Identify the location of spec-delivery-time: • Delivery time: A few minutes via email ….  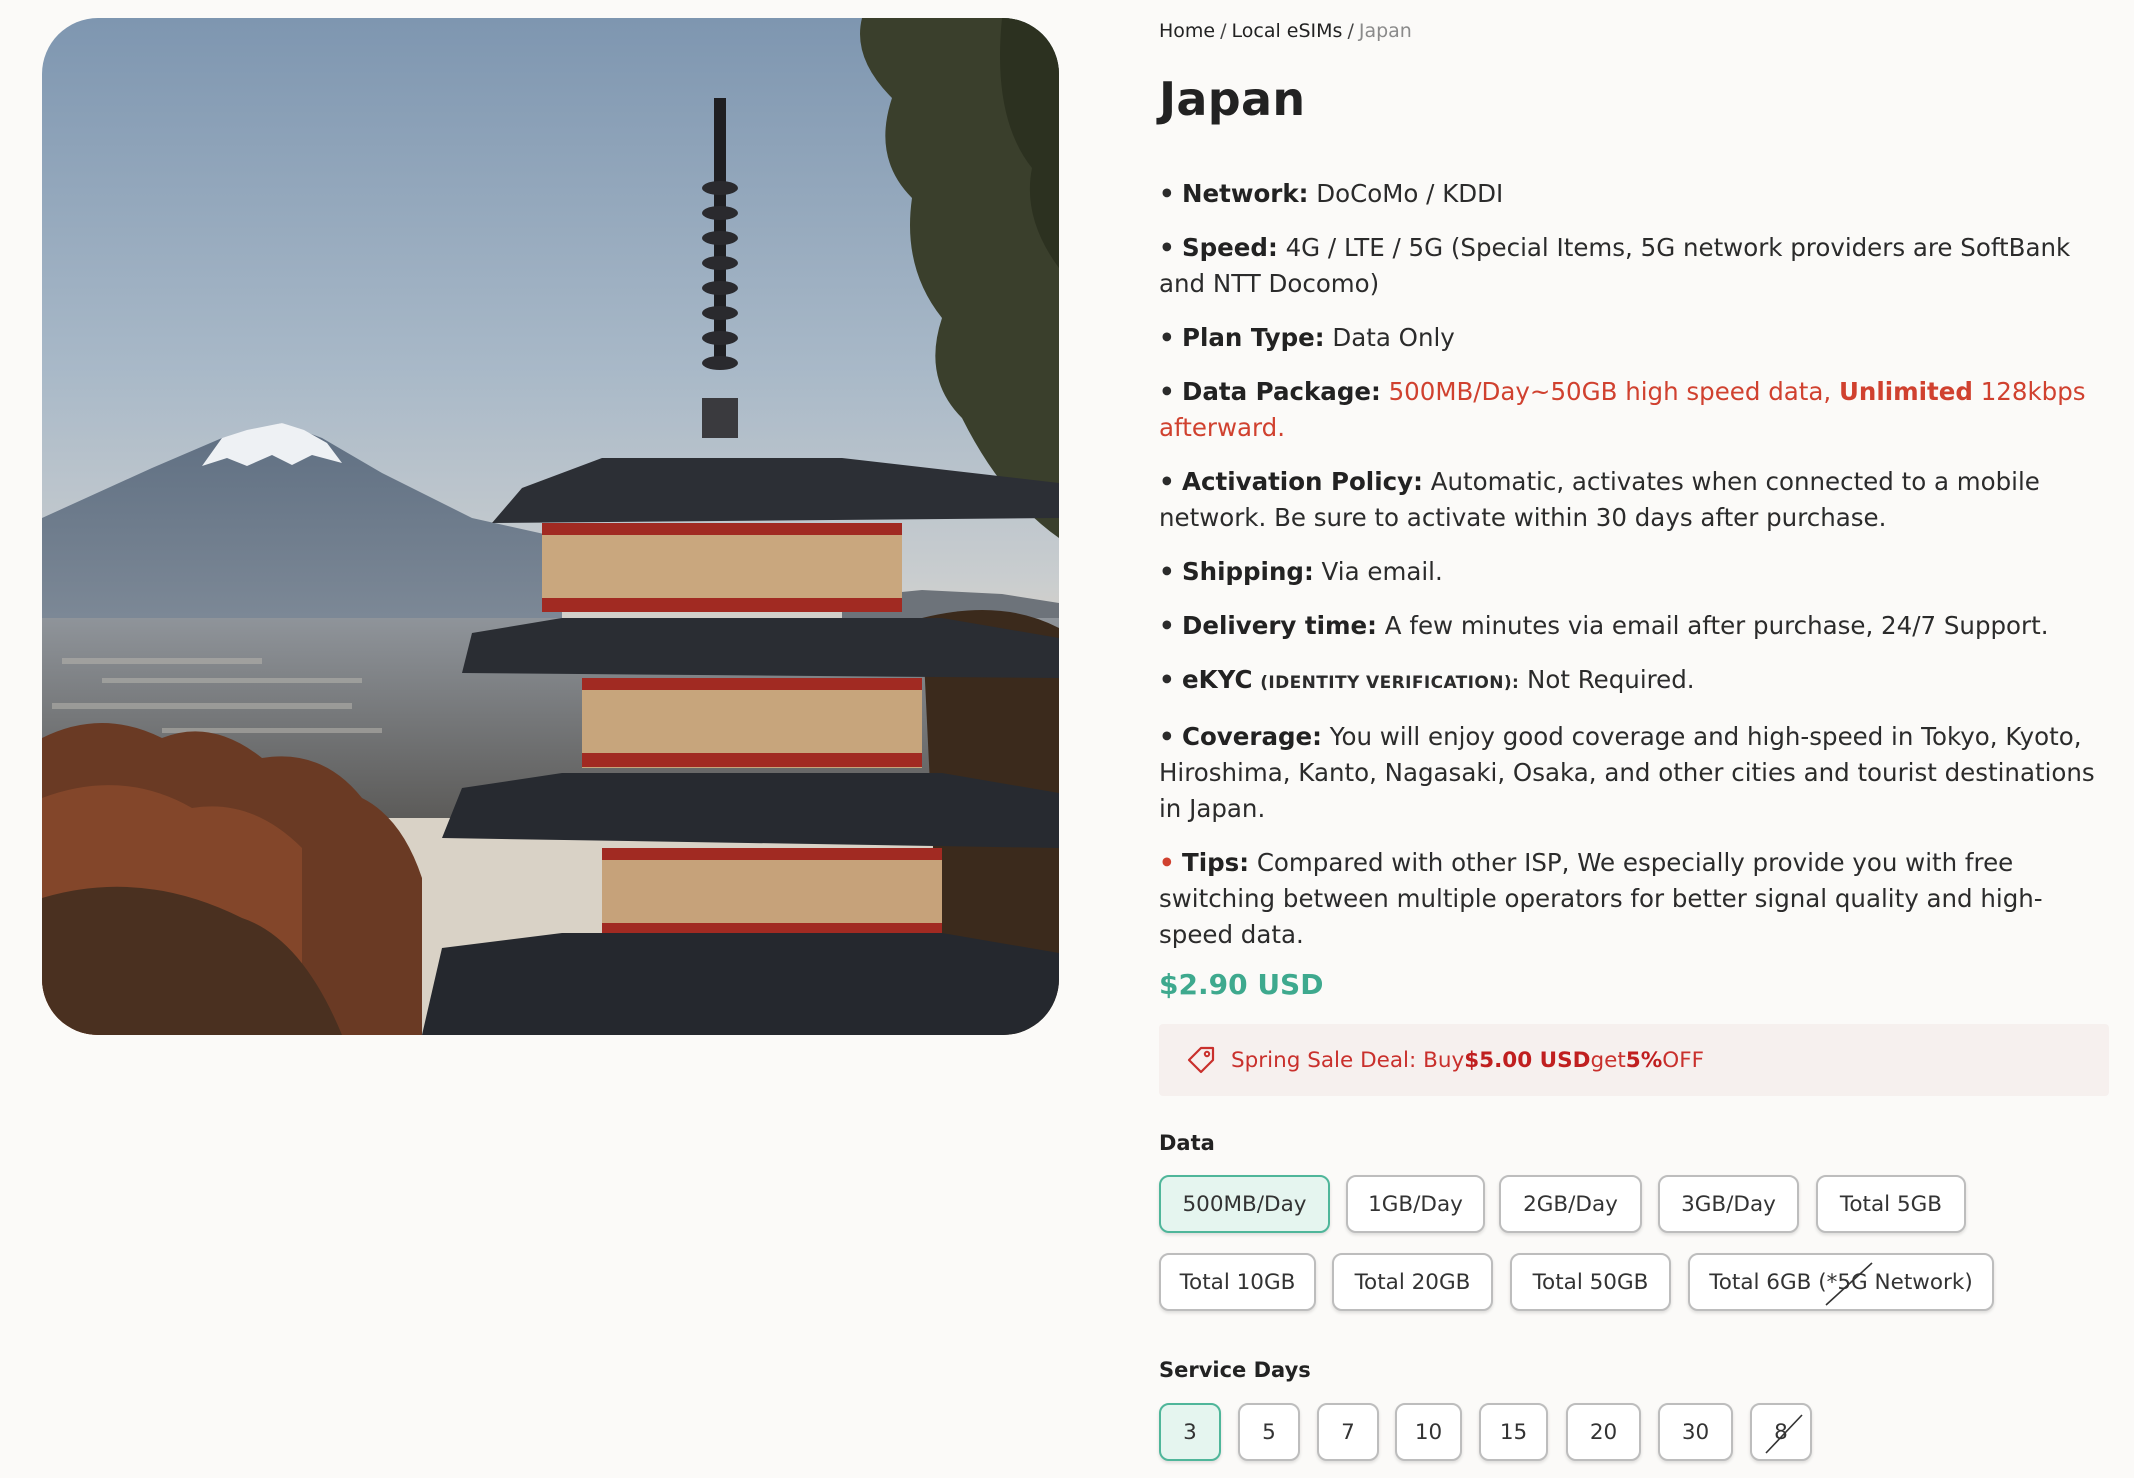
(1604, 625).